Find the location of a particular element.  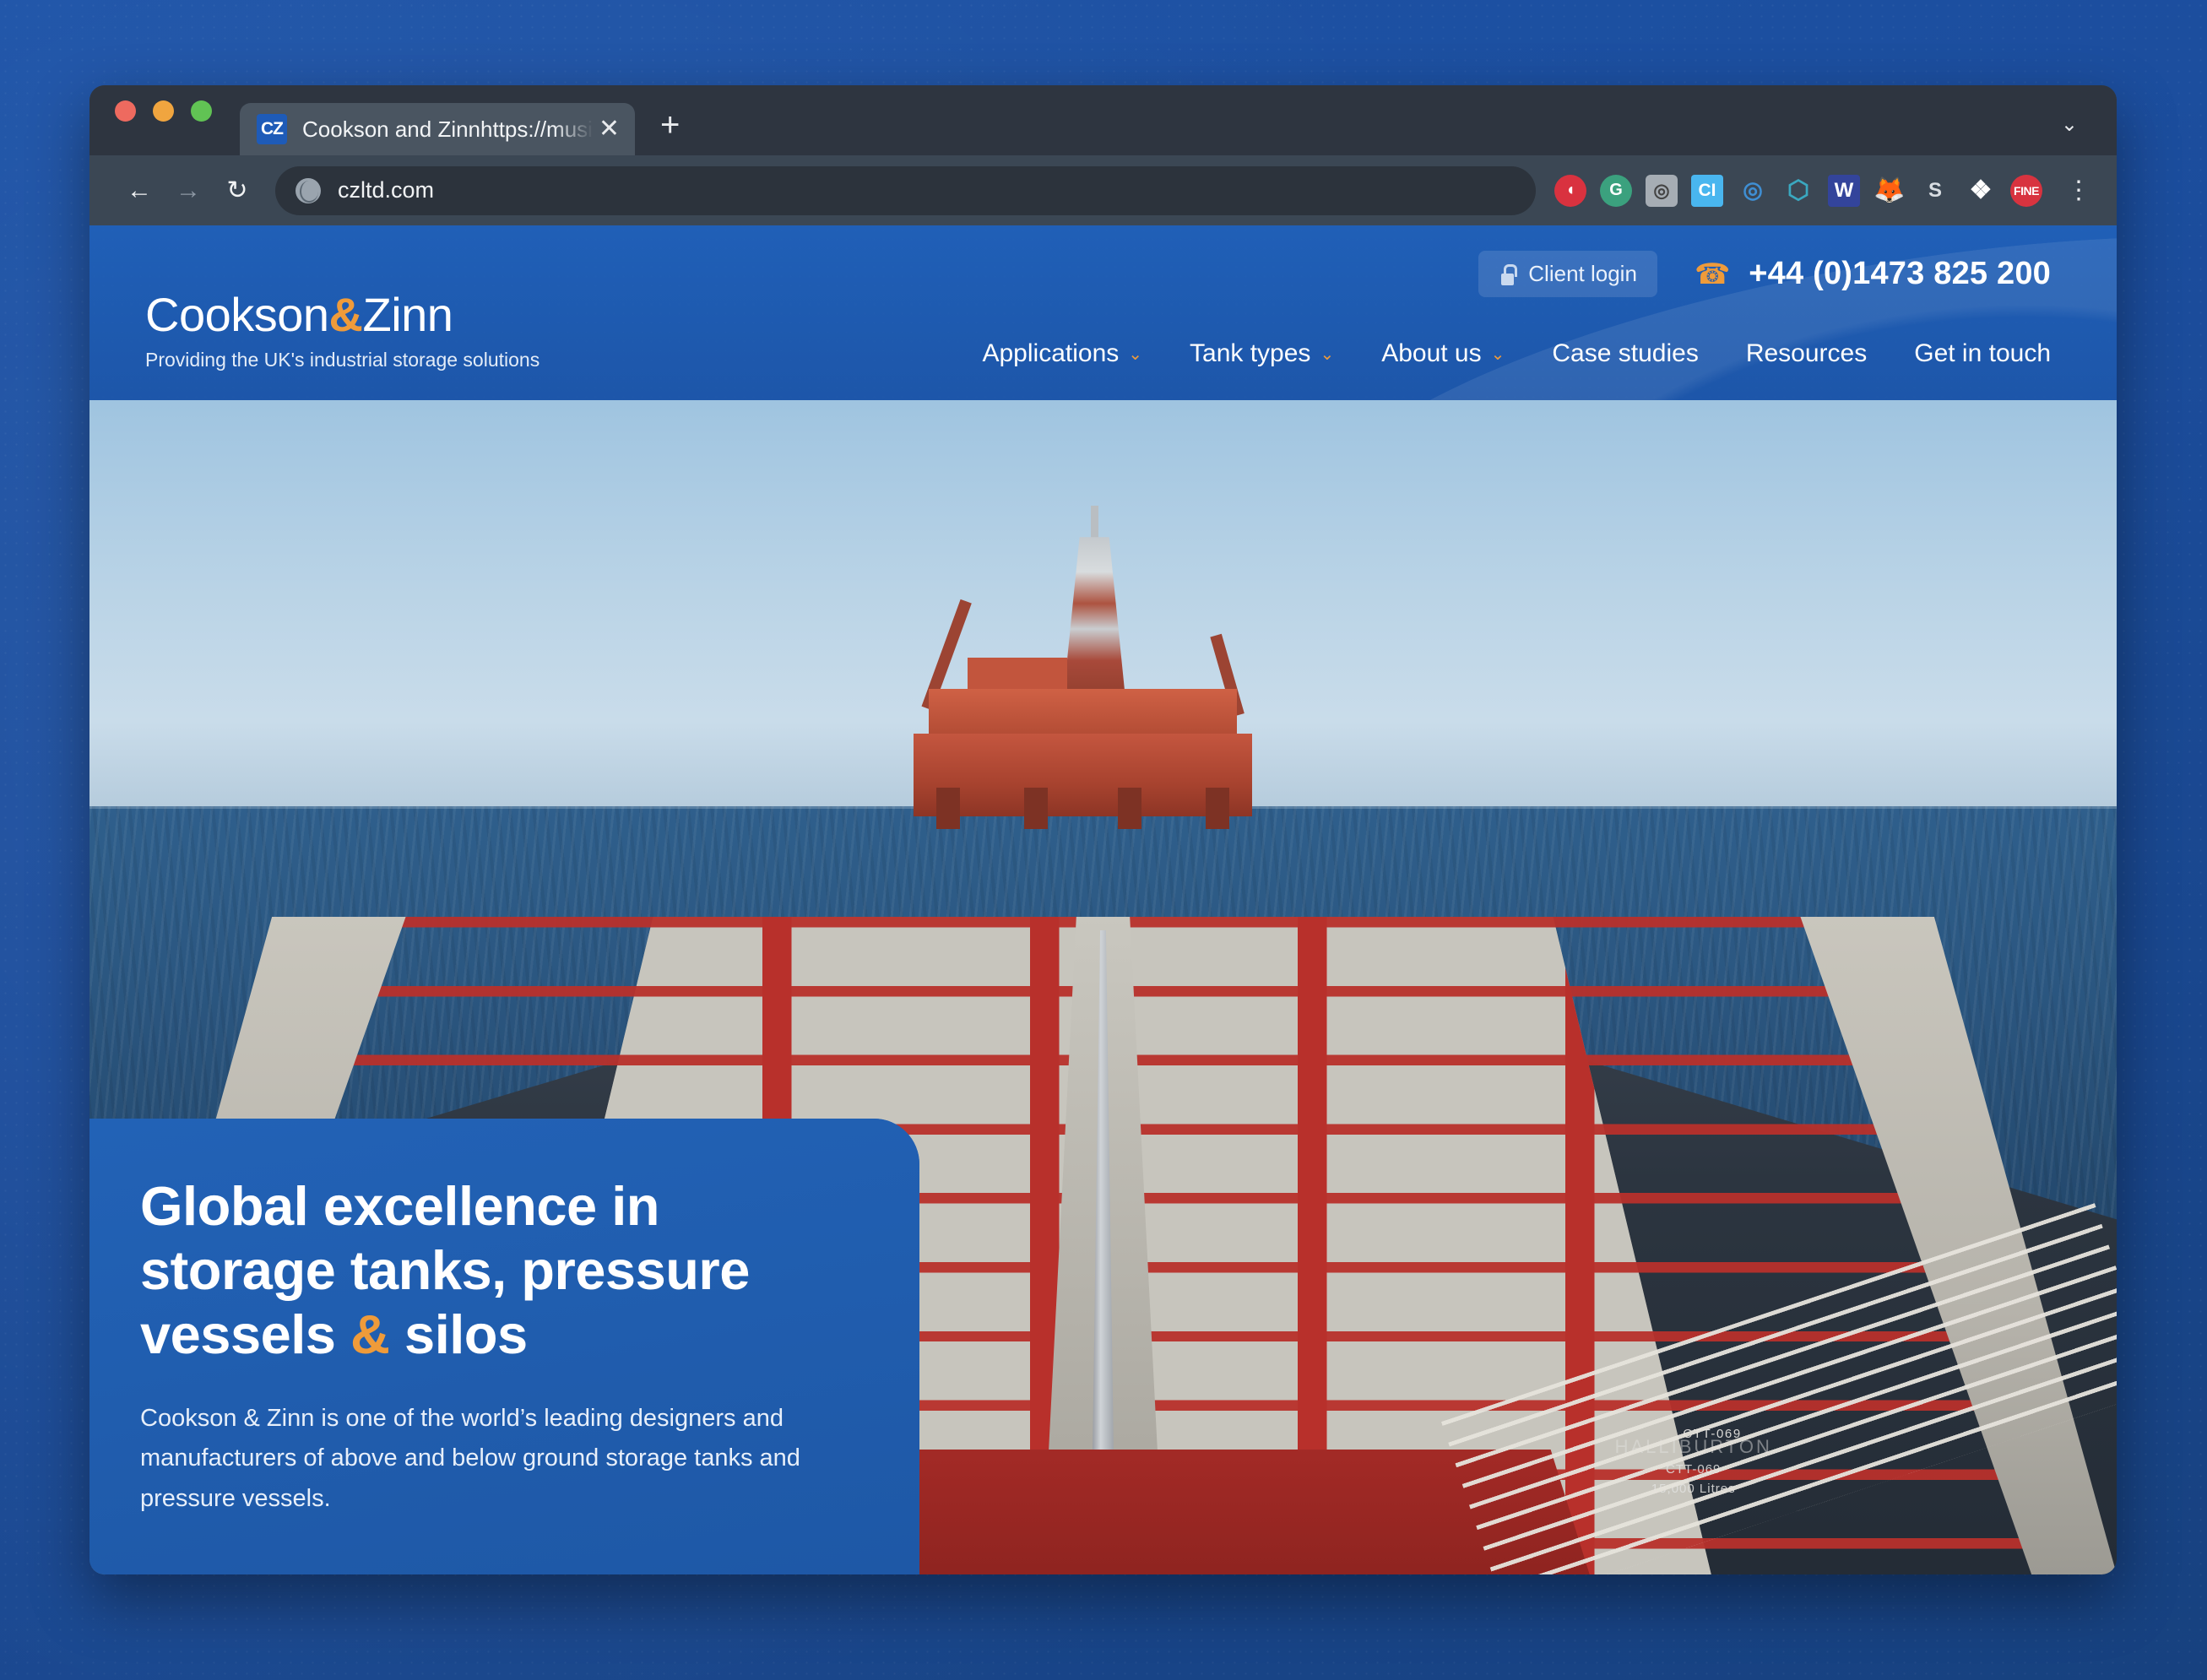

tab-favicon: CZ is located at coordinates (272, 129).